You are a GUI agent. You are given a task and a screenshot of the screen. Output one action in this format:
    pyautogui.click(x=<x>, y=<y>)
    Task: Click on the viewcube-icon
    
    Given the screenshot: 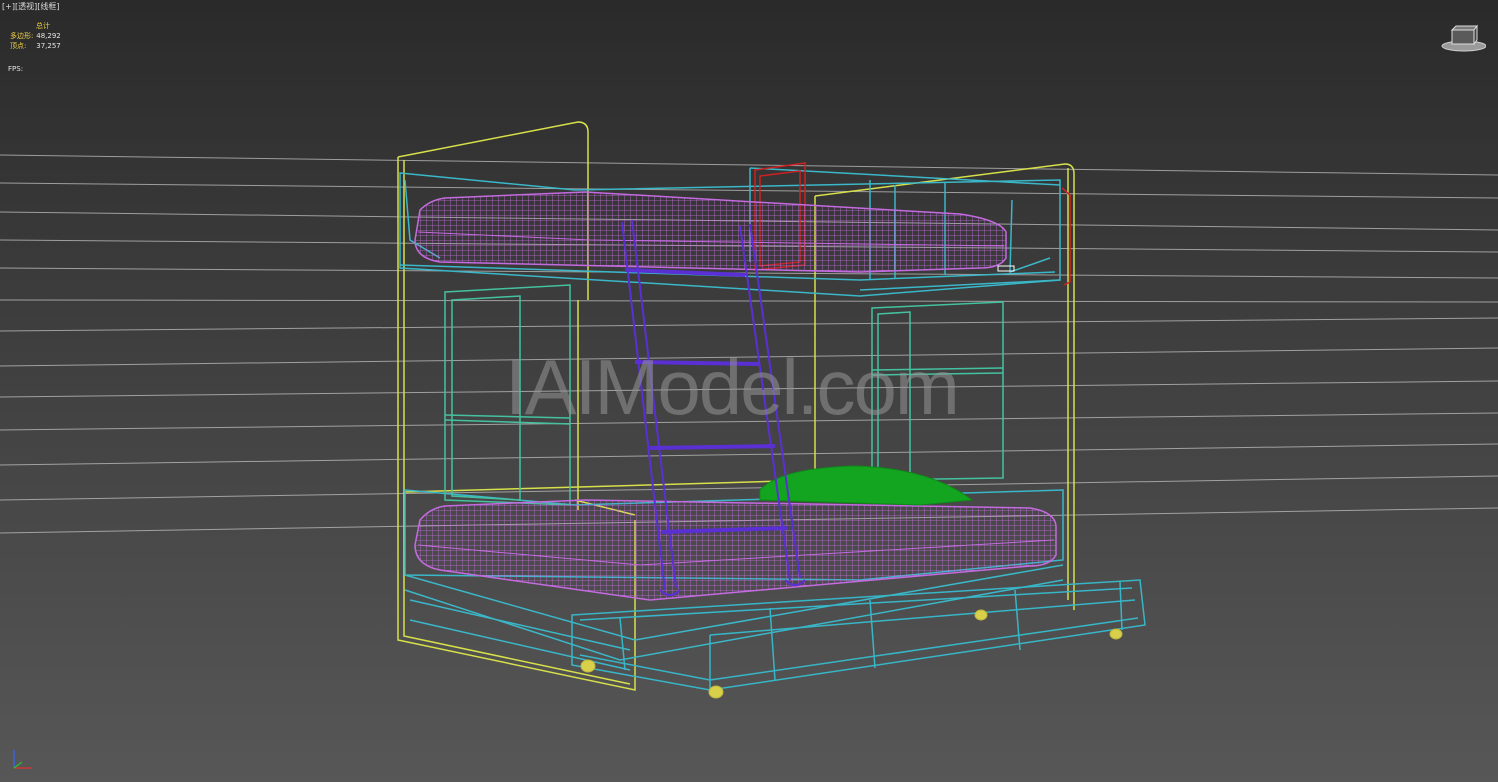 What is the action you would take?
    pyautogui.click(x=1463, y=37)
    